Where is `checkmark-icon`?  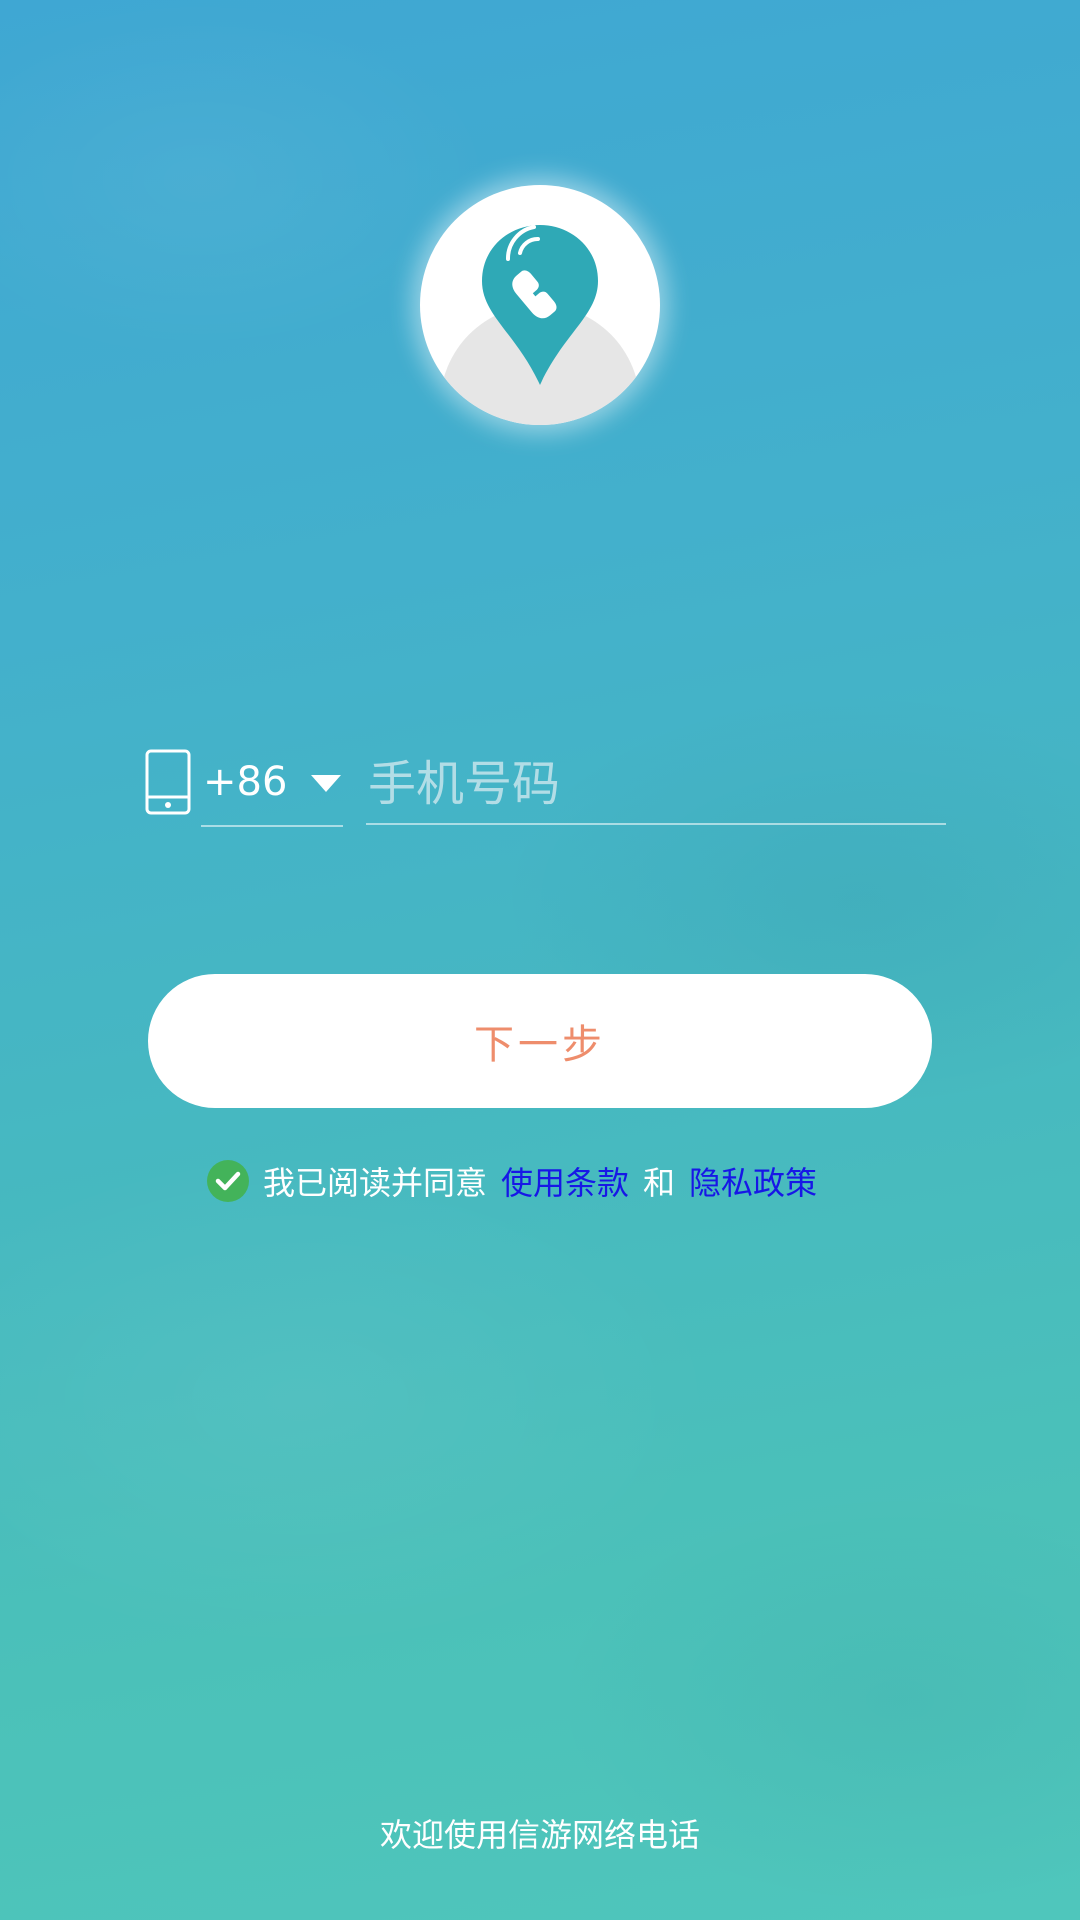 checkmark-icon is located at coordinates (228, 1181).